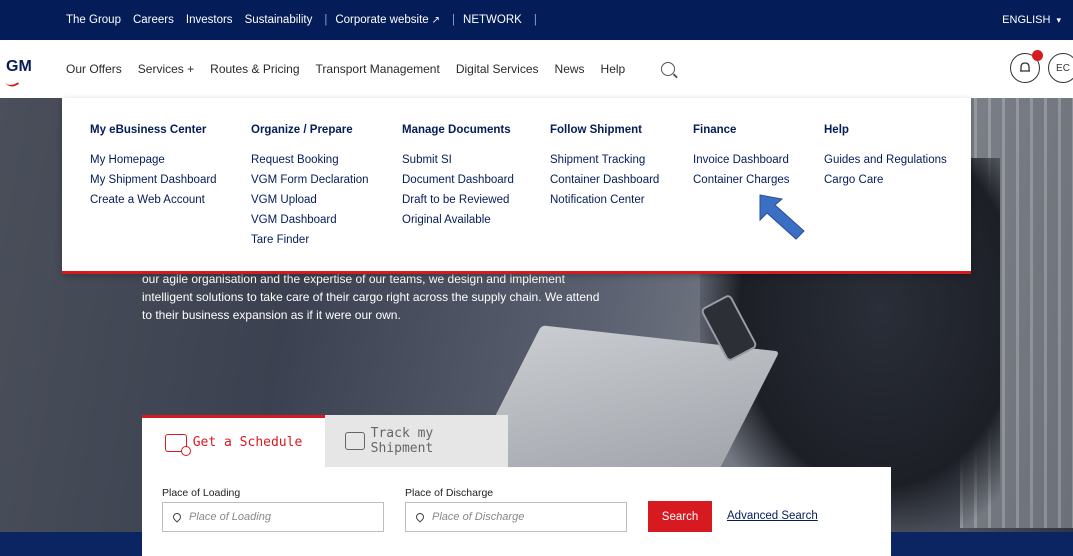 Image resolution: width=1073 pixels, height=556 pixels. I want to click on menu-item-submit-si: Submit SI, so click(458, 163).